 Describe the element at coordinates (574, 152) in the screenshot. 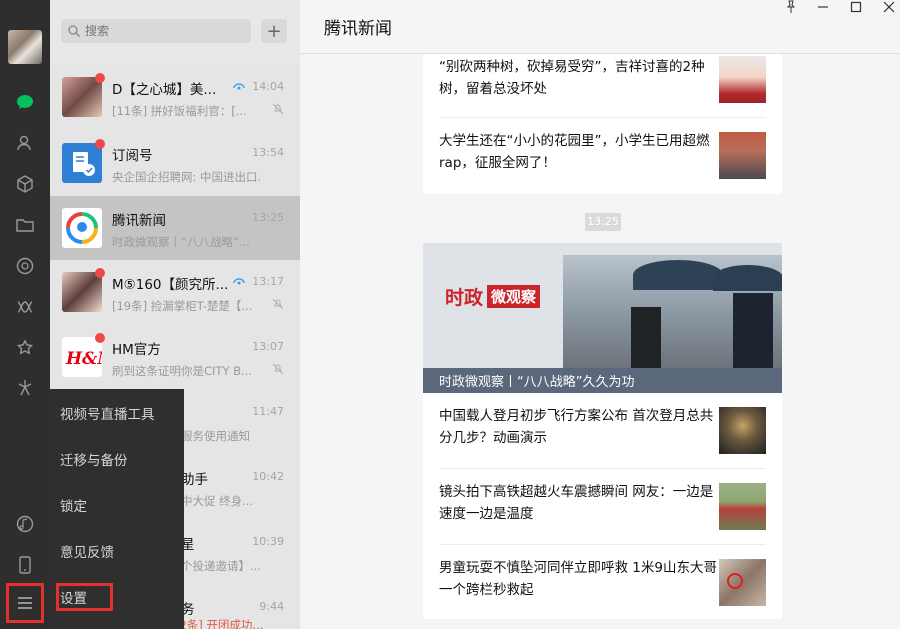

I see `article-title: 大学生还在“小小的花园里”，小学生已用超燃rap，征服全网了！` at that location.